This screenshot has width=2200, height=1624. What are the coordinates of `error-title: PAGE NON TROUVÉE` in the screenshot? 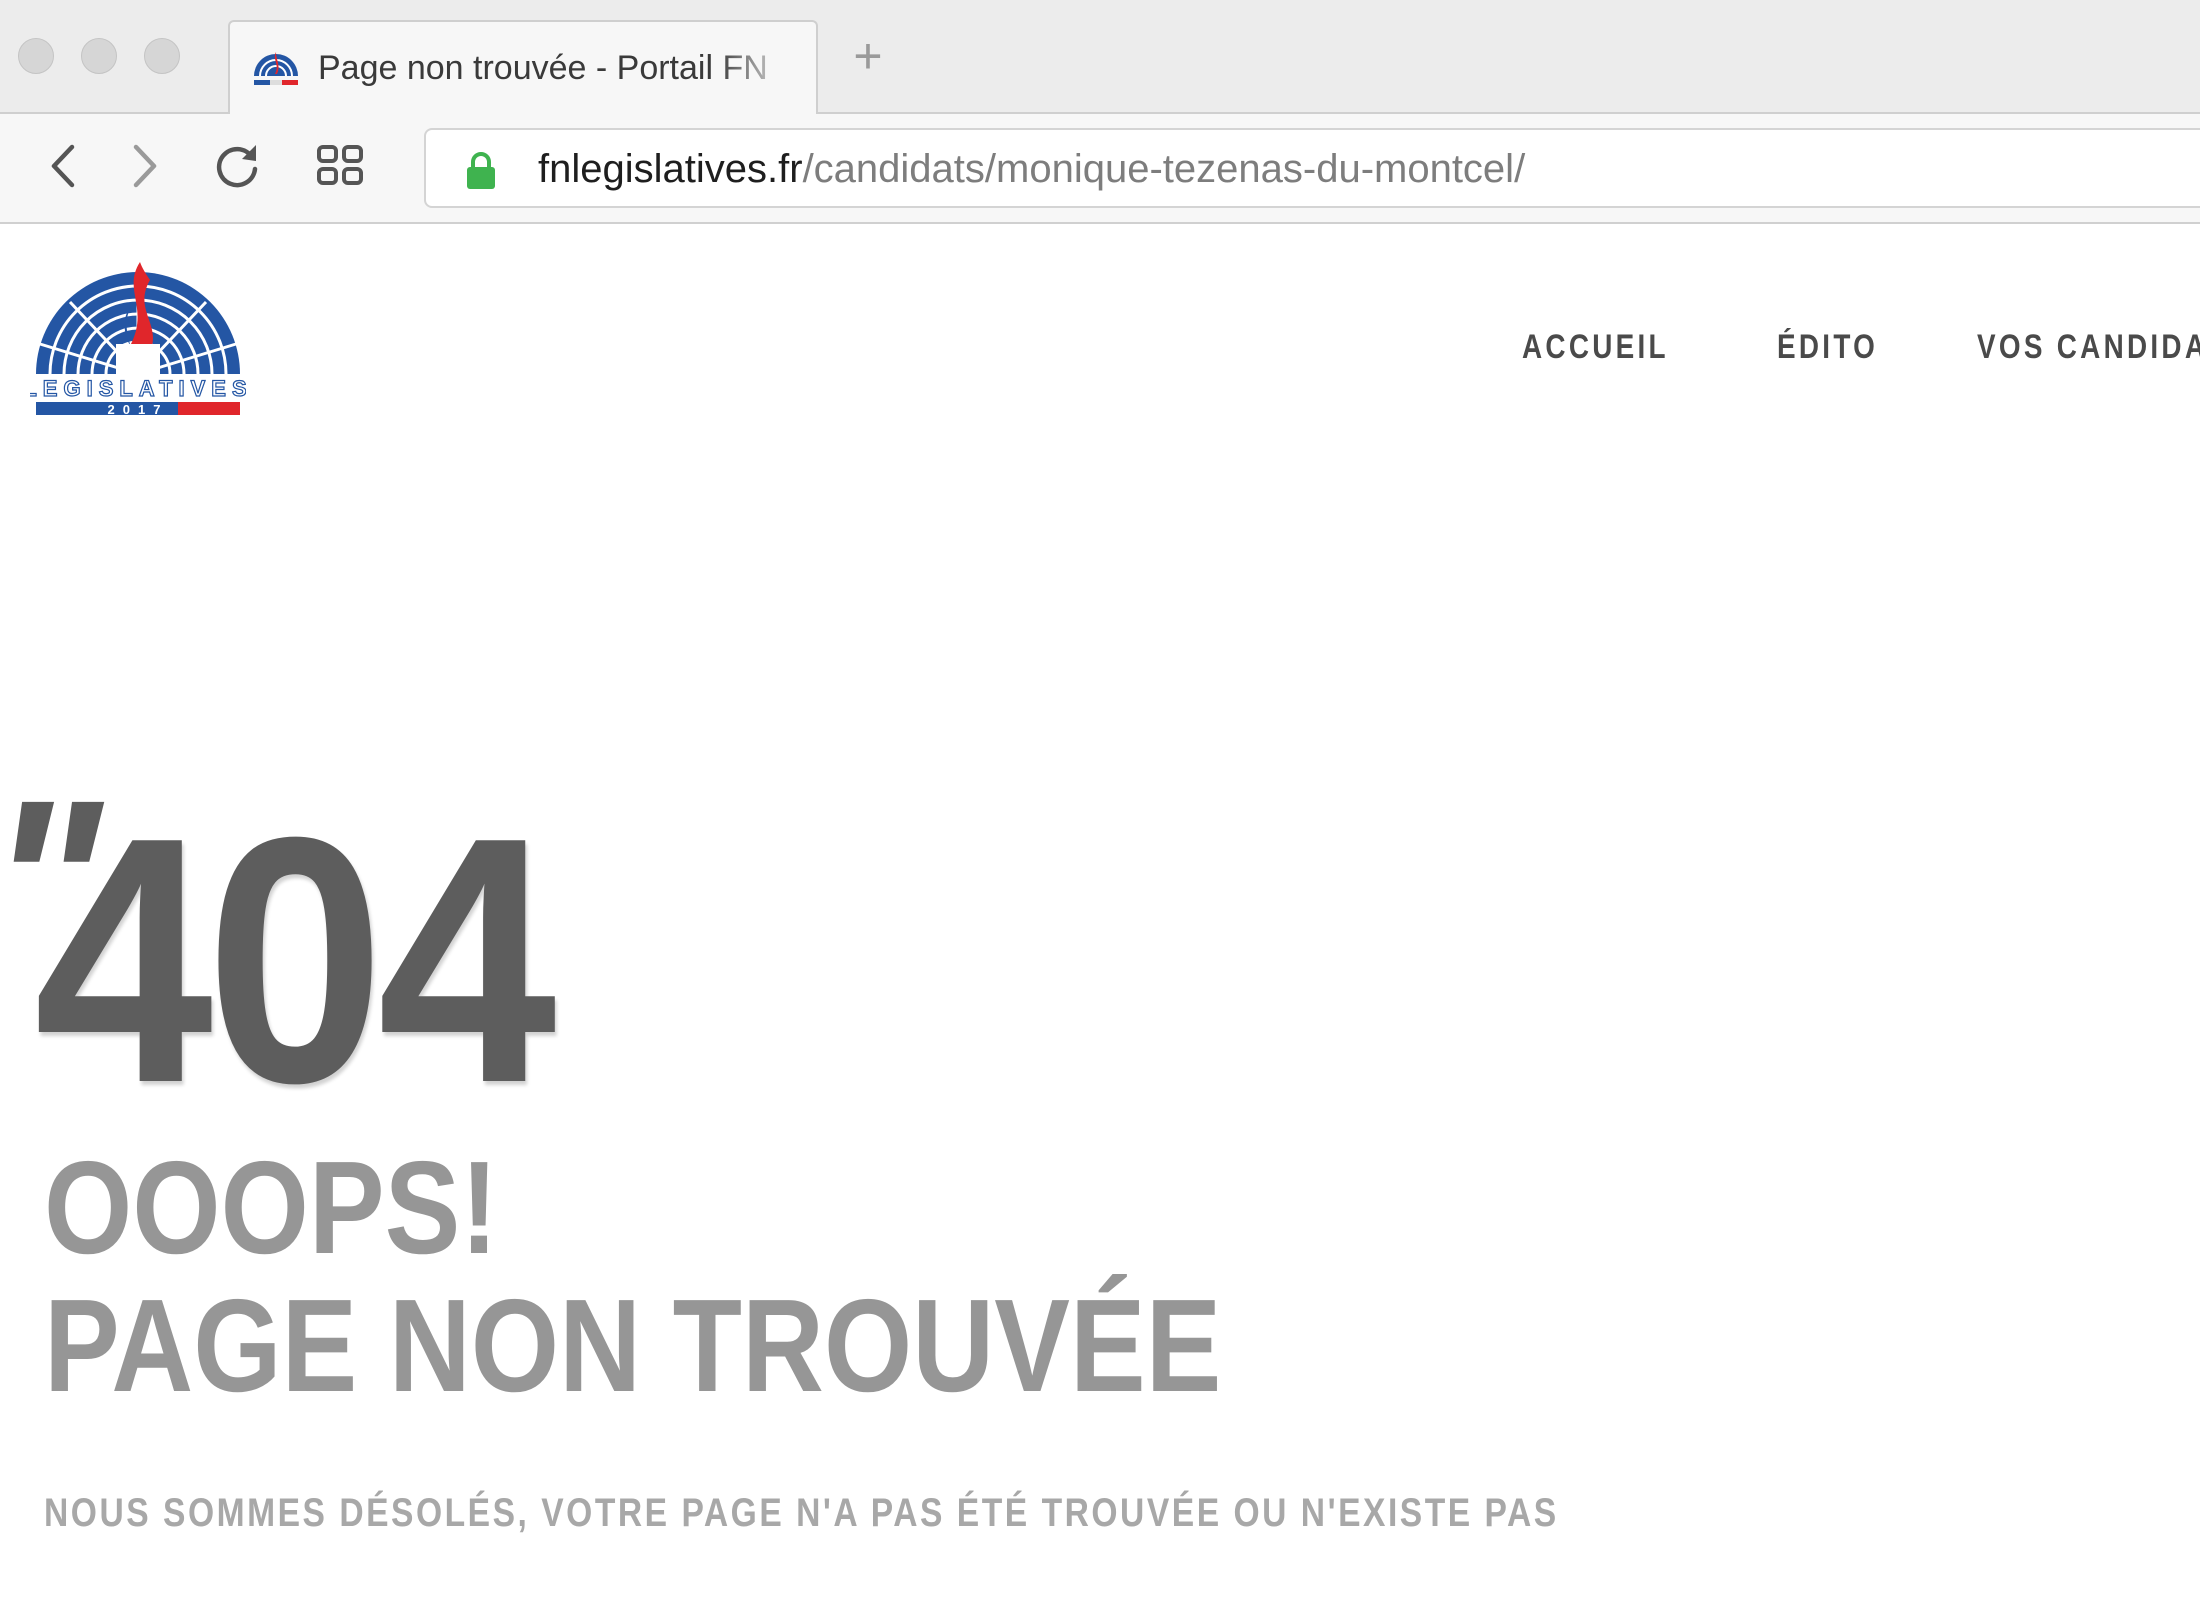 It's located at (633, 1345).